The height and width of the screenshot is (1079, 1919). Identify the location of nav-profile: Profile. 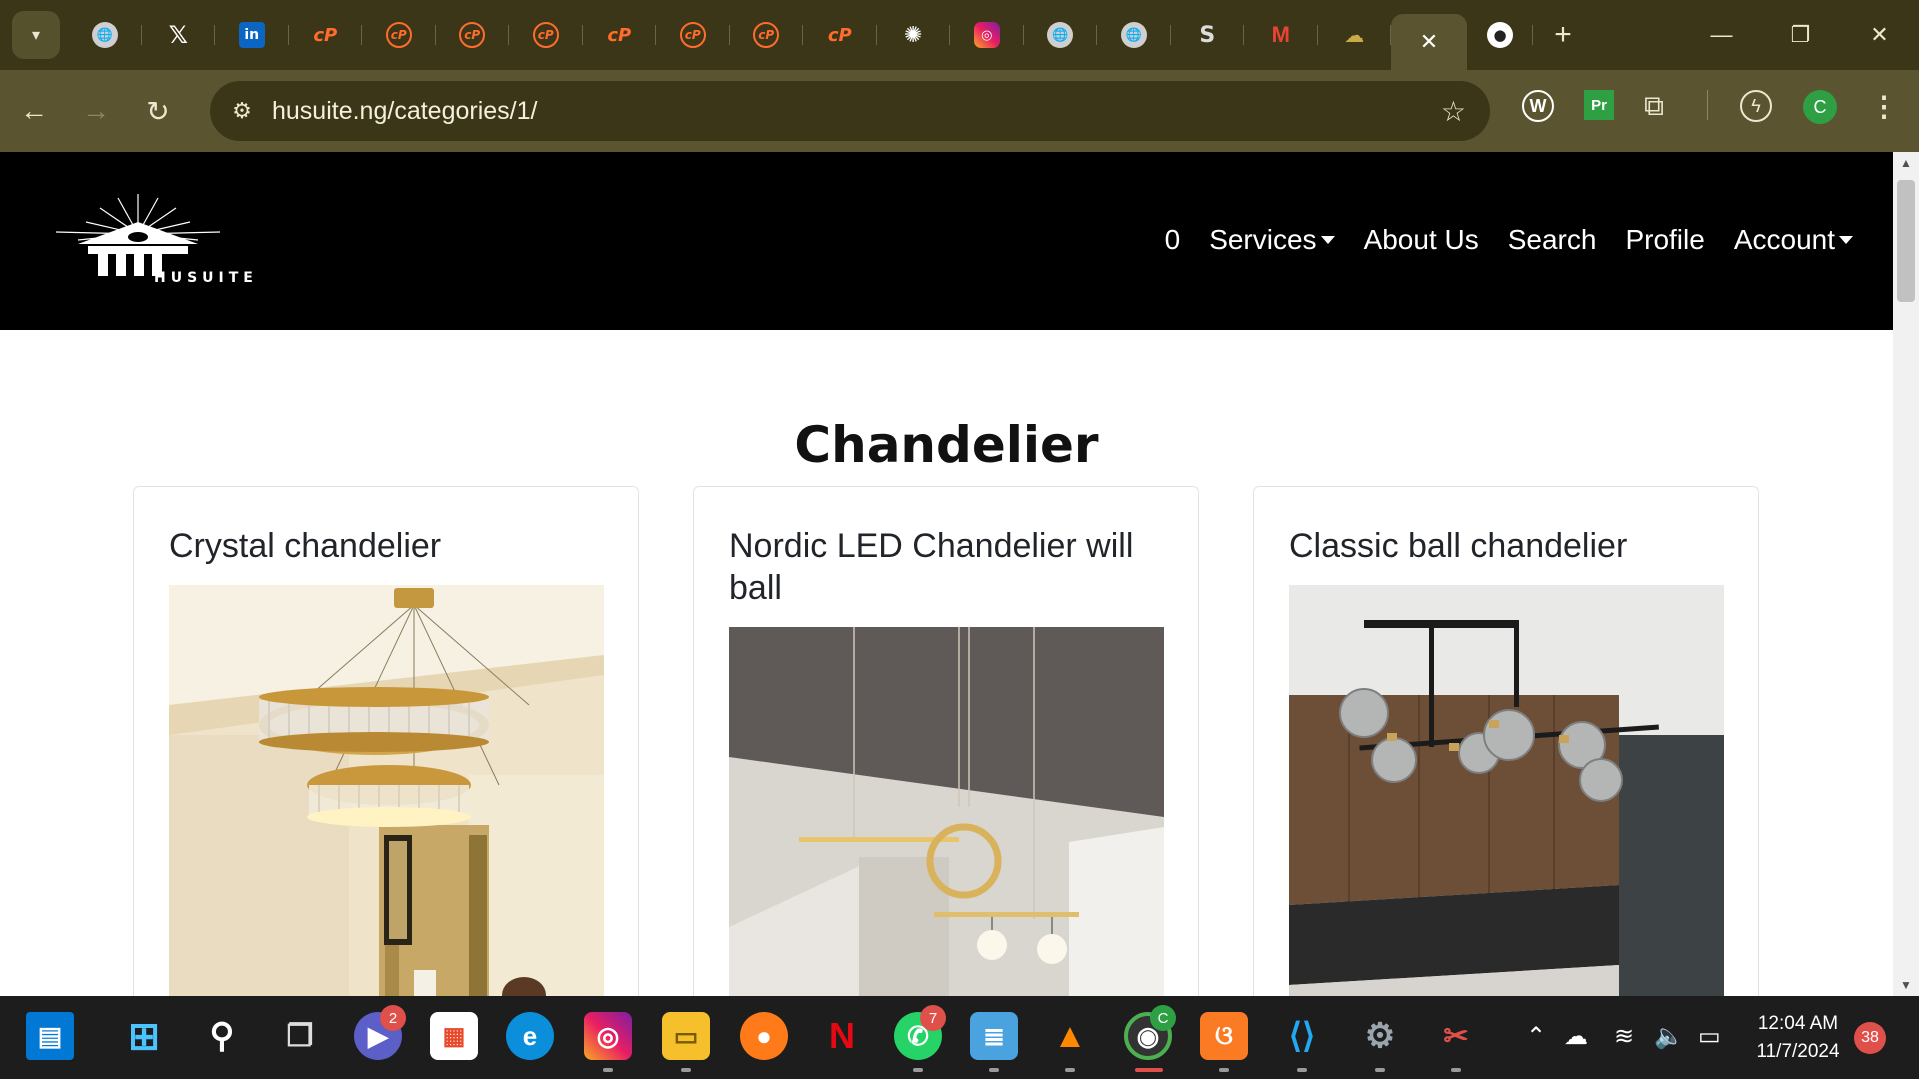
(1664, 240).